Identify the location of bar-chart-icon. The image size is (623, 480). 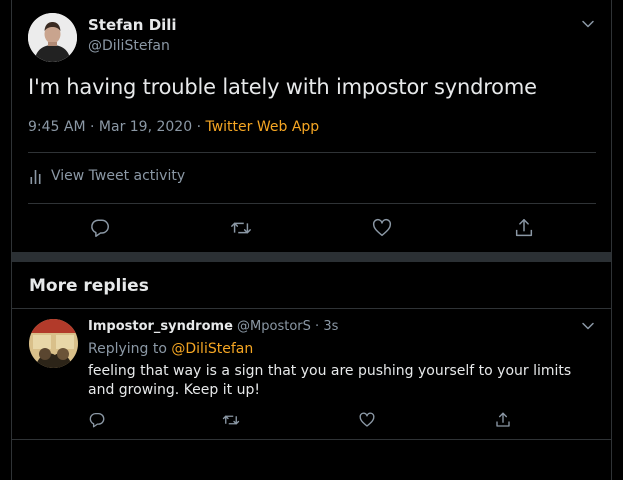
(35, 177).